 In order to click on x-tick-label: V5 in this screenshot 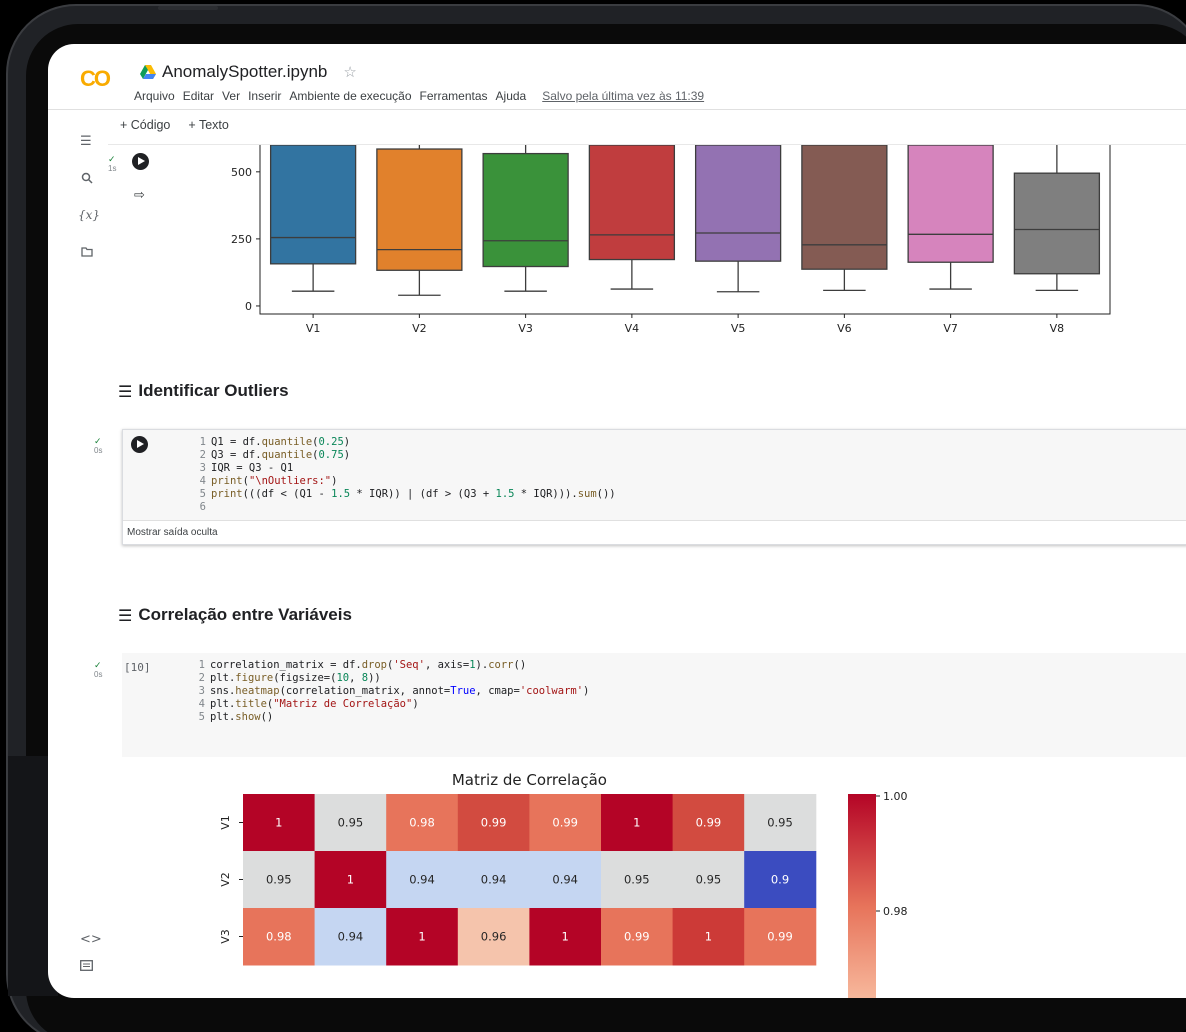, I will do `click(738, 328)`.